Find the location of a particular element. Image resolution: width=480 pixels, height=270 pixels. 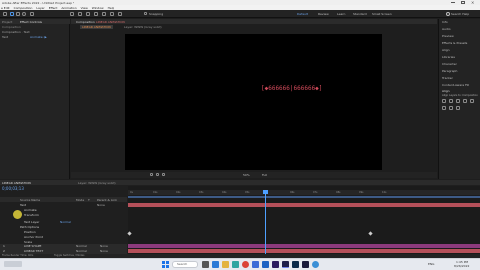

app-icon is located at coordinates (315, 264).